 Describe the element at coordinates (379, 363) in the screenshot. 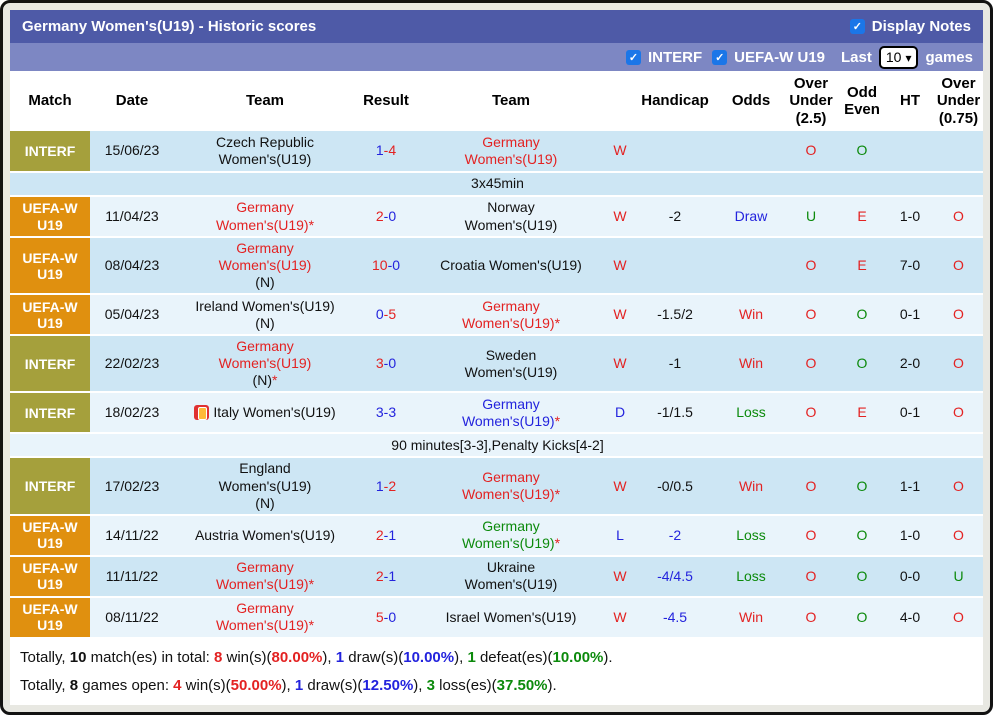

I see `text-segment: 3` at that location.